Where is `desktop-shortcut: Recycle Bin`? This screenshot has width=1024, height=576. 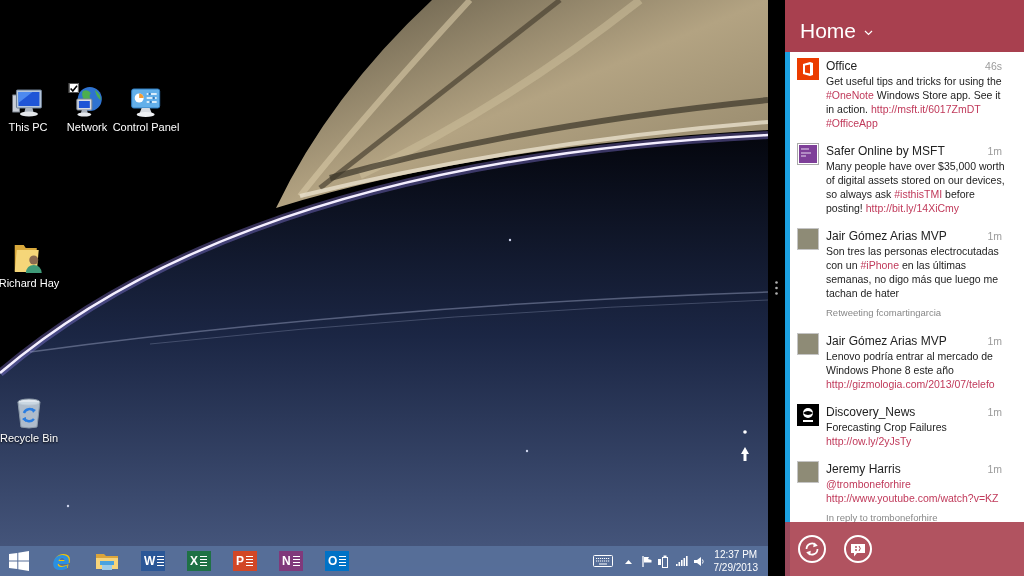
desktop-shortcut: Recycle Bin is located at coordinates (29, 421).